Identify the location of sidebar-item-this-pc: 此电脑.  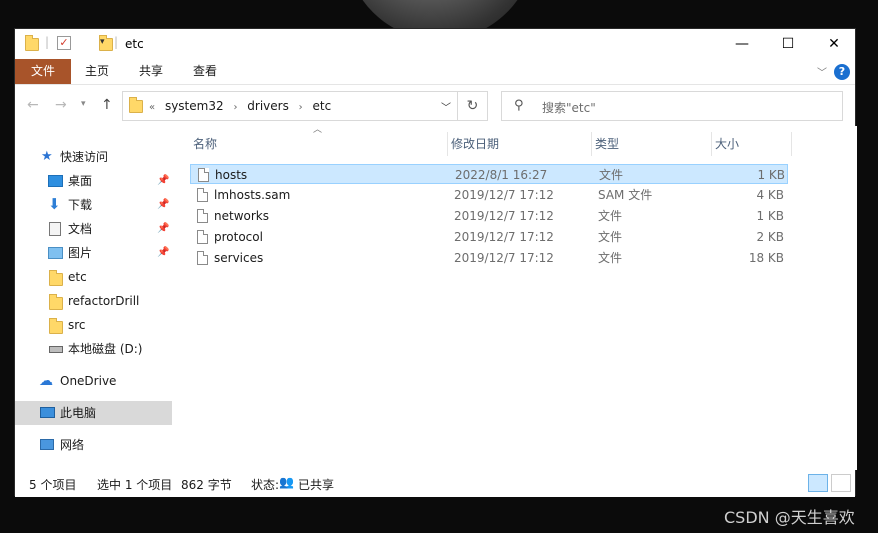
(93, 413).